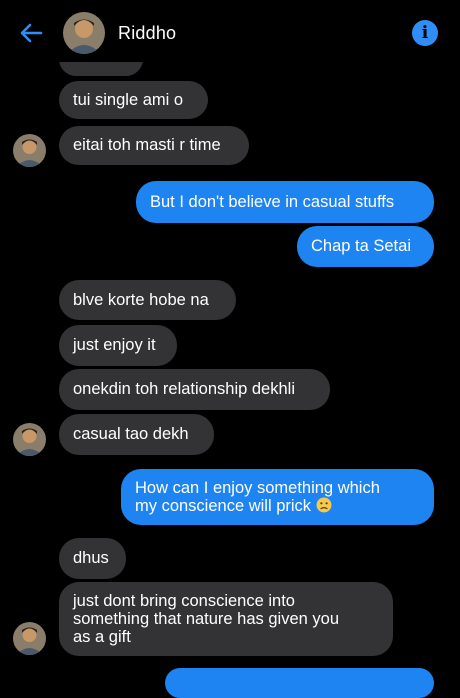 Image resolution: width=460 pixels, height=698 pixels. What do you see at coordinates (147, 145) in the screenshot?
I see `message-text: eitai toh masti r time` at bounding box center [147, 145].